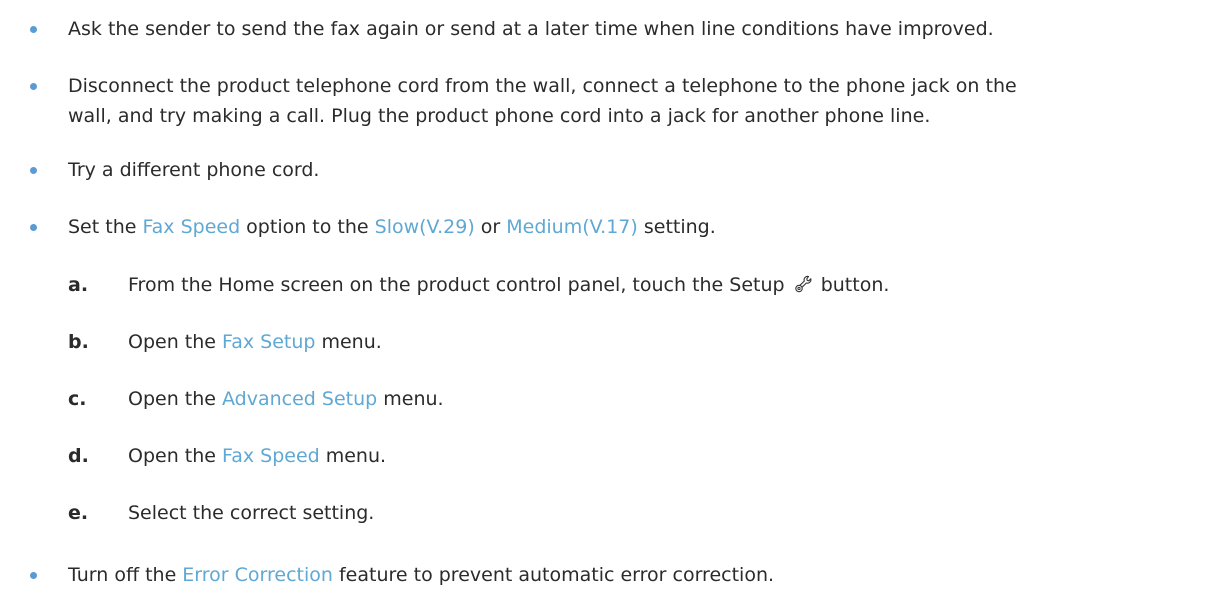  What do you see at coordinates (78, 285) in the screenshot?
I see `step-letter: a.` at bounding box center [78, 285].